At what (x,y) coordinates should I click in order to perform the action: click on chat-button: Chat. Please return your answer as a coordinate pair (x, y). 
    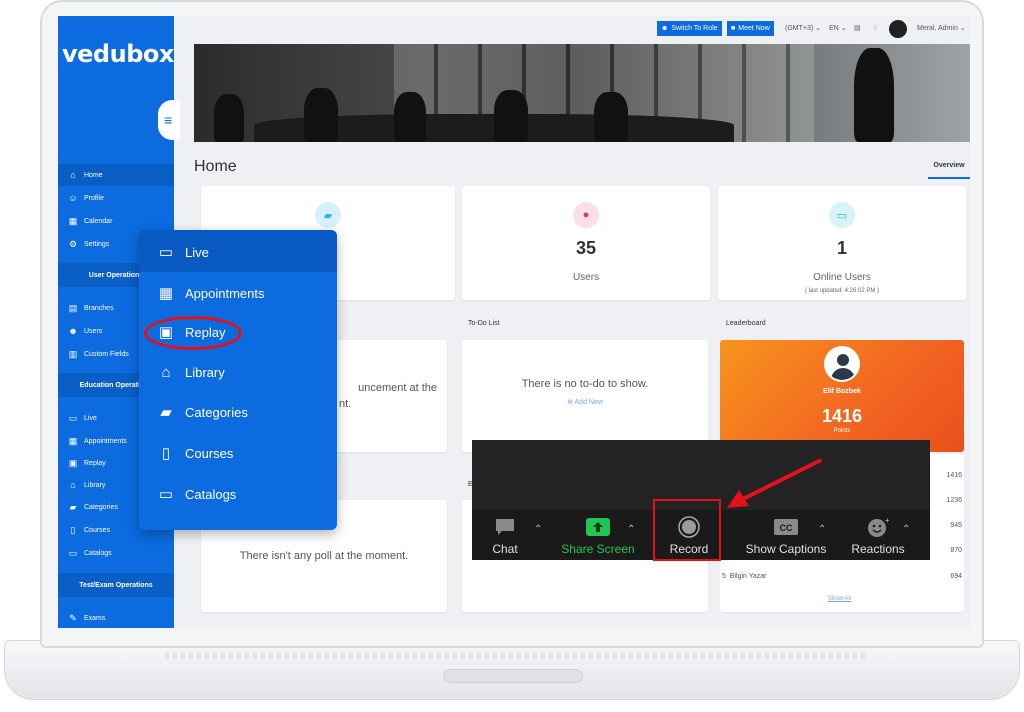
    Looking at the image, I should click on (505, 534).